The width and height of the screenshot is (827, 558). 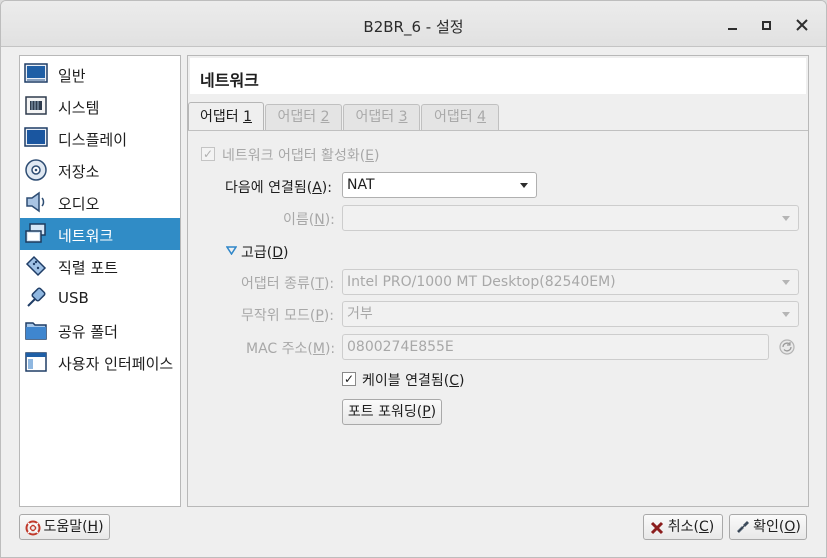 I want to click on sidebar-item-serial-port: 직렬 포트, so click(x=100, y=266).